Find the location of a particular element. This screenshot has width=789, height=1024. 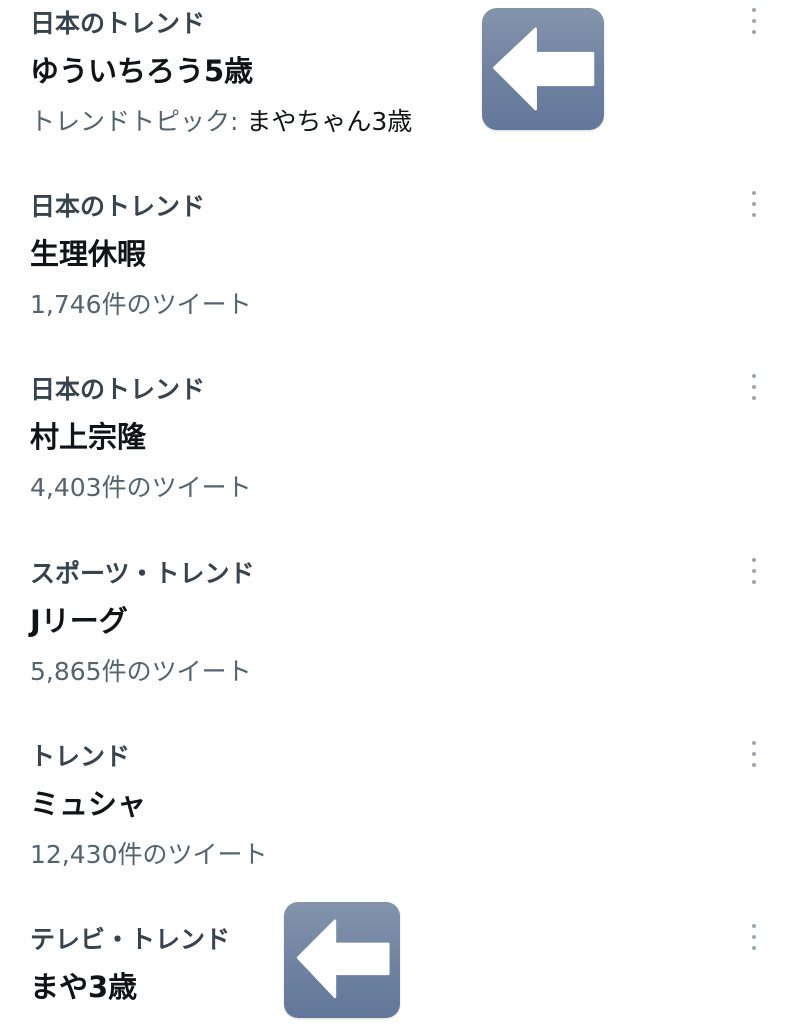

trend-tweet-count: 1,746件のツイート is located at coordinates (141, 304).